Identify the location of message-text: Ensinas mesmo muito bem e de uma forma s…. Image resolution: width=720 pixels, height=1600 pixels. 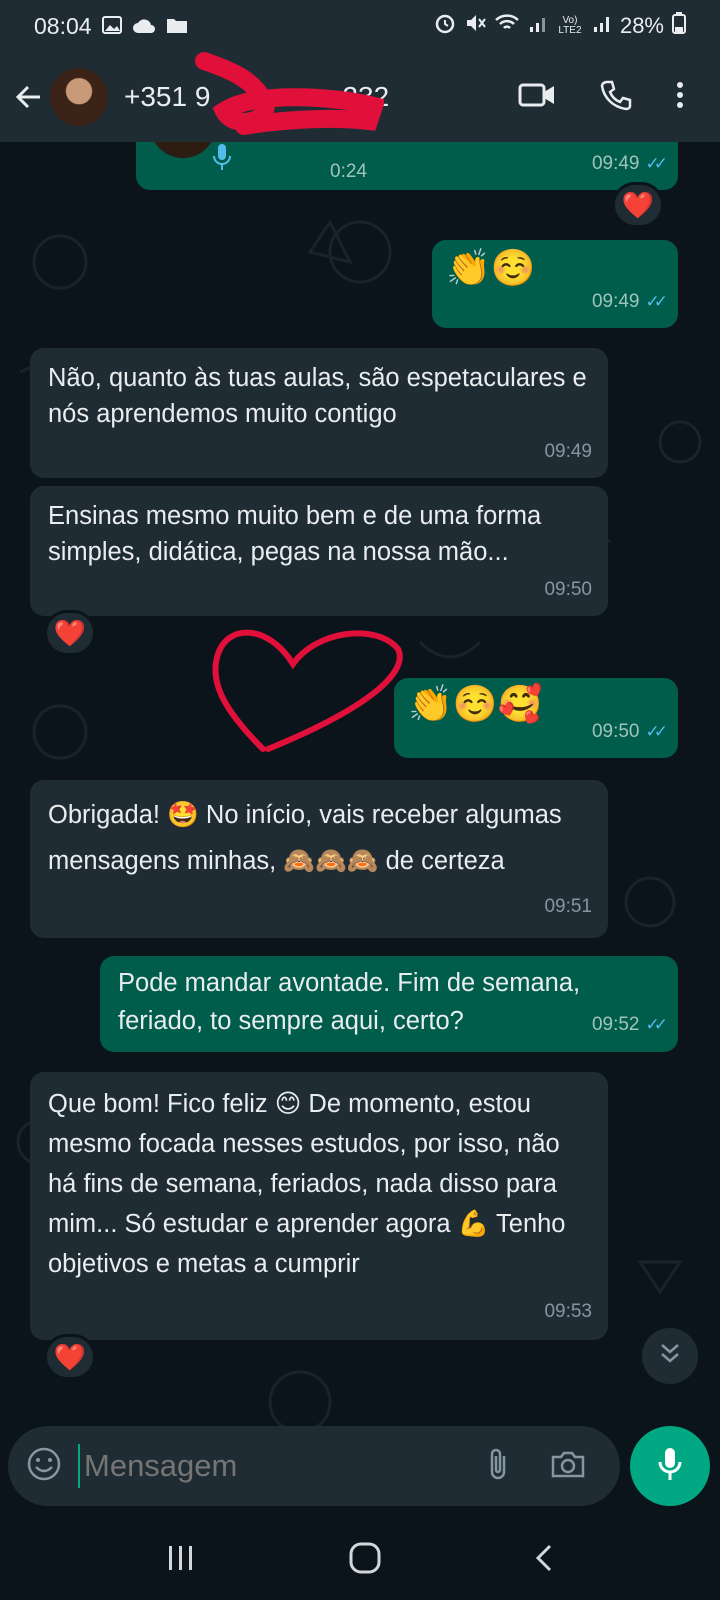
(295, 534).